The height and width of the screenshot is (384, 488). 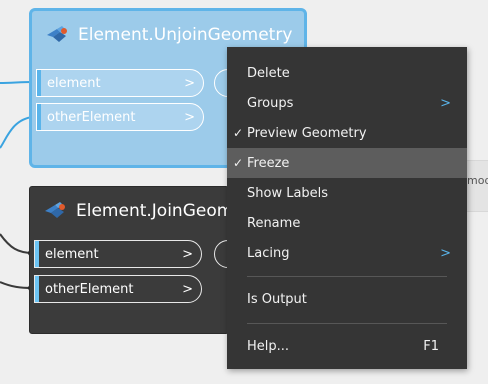 I want to click on partial-node-text: mode, so click(x=477, y=180).